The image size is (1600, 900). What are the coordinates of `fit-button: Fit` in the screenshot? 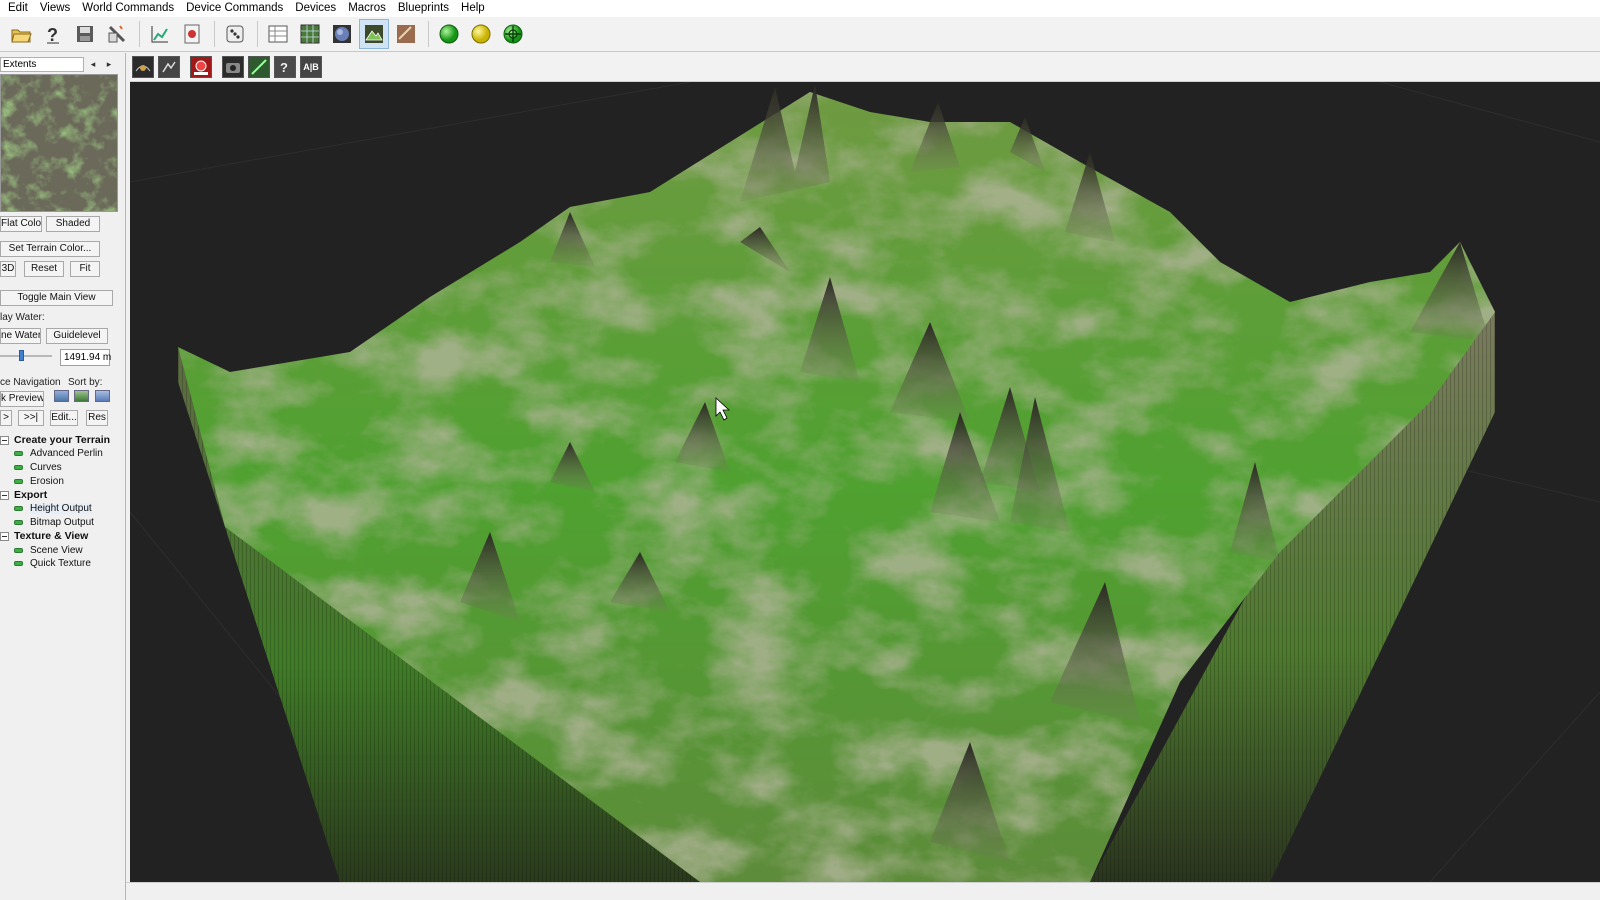 It's located at (85, 269).